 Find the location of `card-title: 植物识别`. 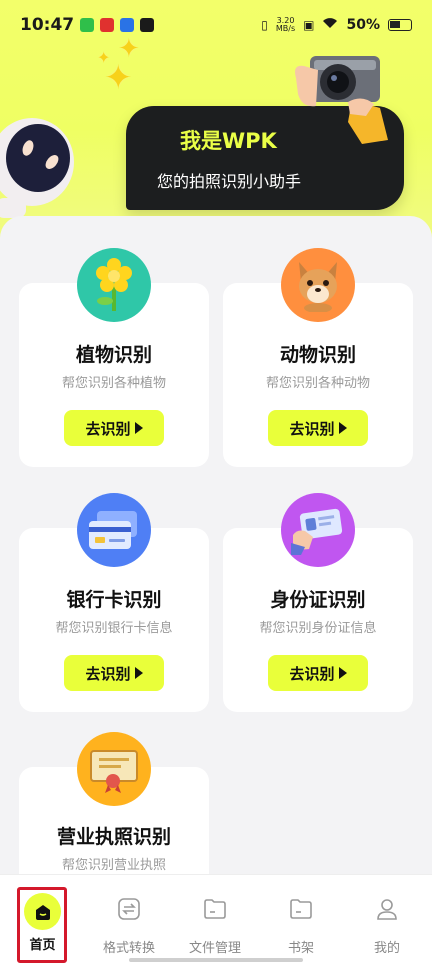

card-title: 植物识别 is located at coordinates (113, 355).